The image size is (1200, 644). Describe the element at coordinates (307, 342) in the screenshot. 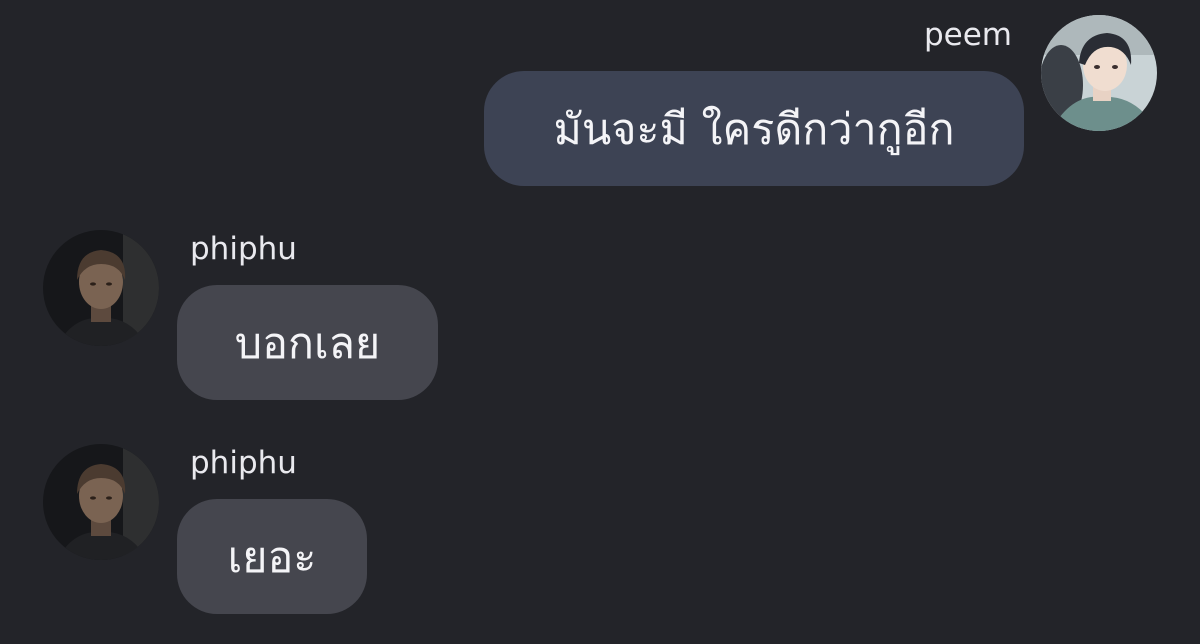

I see `message-bubble: บอกเลย` at that location.